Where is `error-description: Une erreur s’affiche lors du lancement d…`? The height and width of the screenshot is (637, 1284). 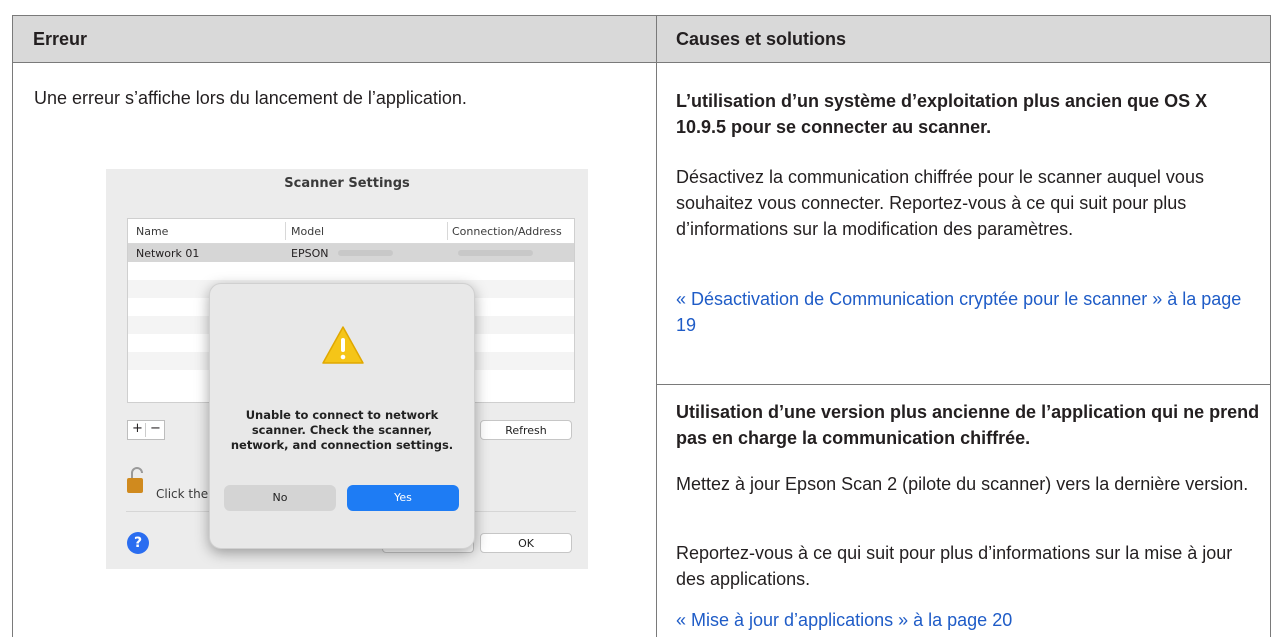 error-description: Une erreur s’affiche lors du lancement d… is located at coordinates (250, 98).